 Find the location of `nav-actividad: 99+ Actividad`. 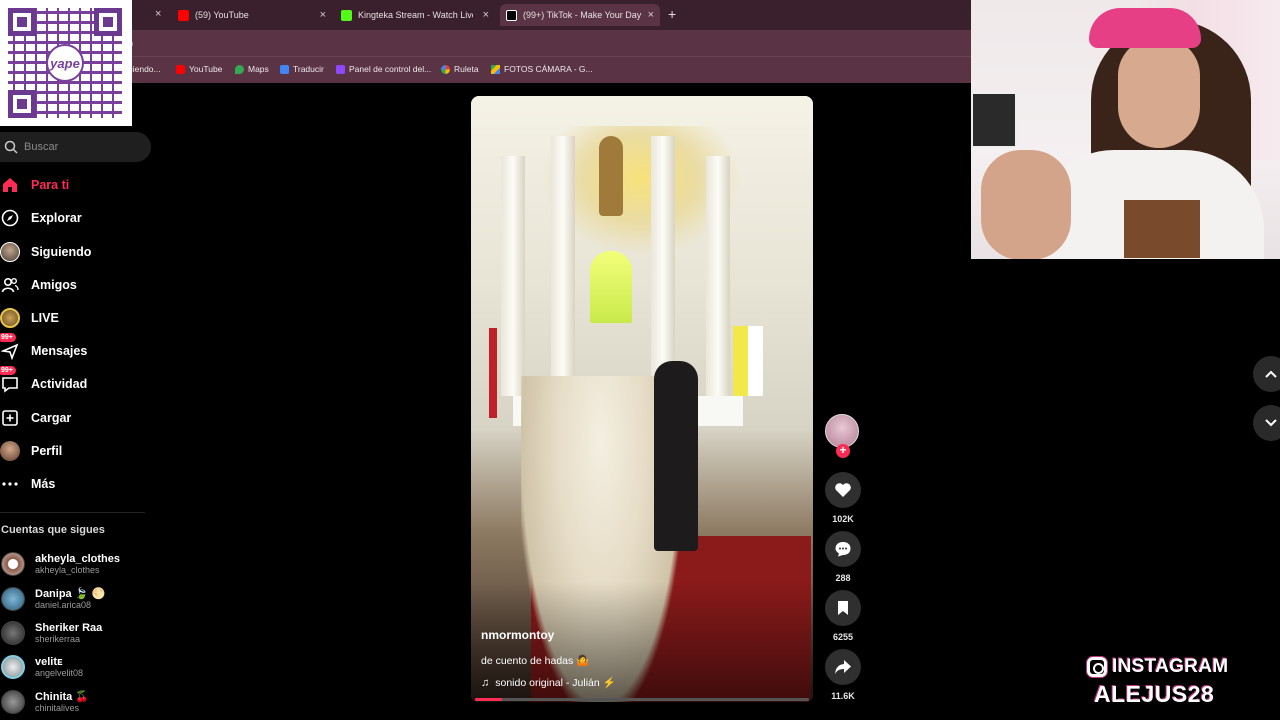

nav-actividad: 99+ Actividad is located at coordinates (44, 381).